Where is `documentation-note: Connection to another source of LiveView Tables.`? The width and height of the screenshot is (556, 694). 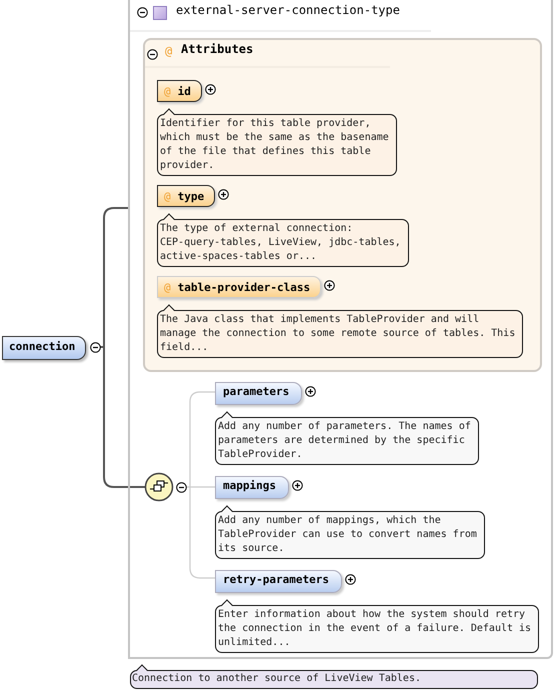
documentation-note: Connection to another source of LiveView Tables. is located at coordinates (334, 676).